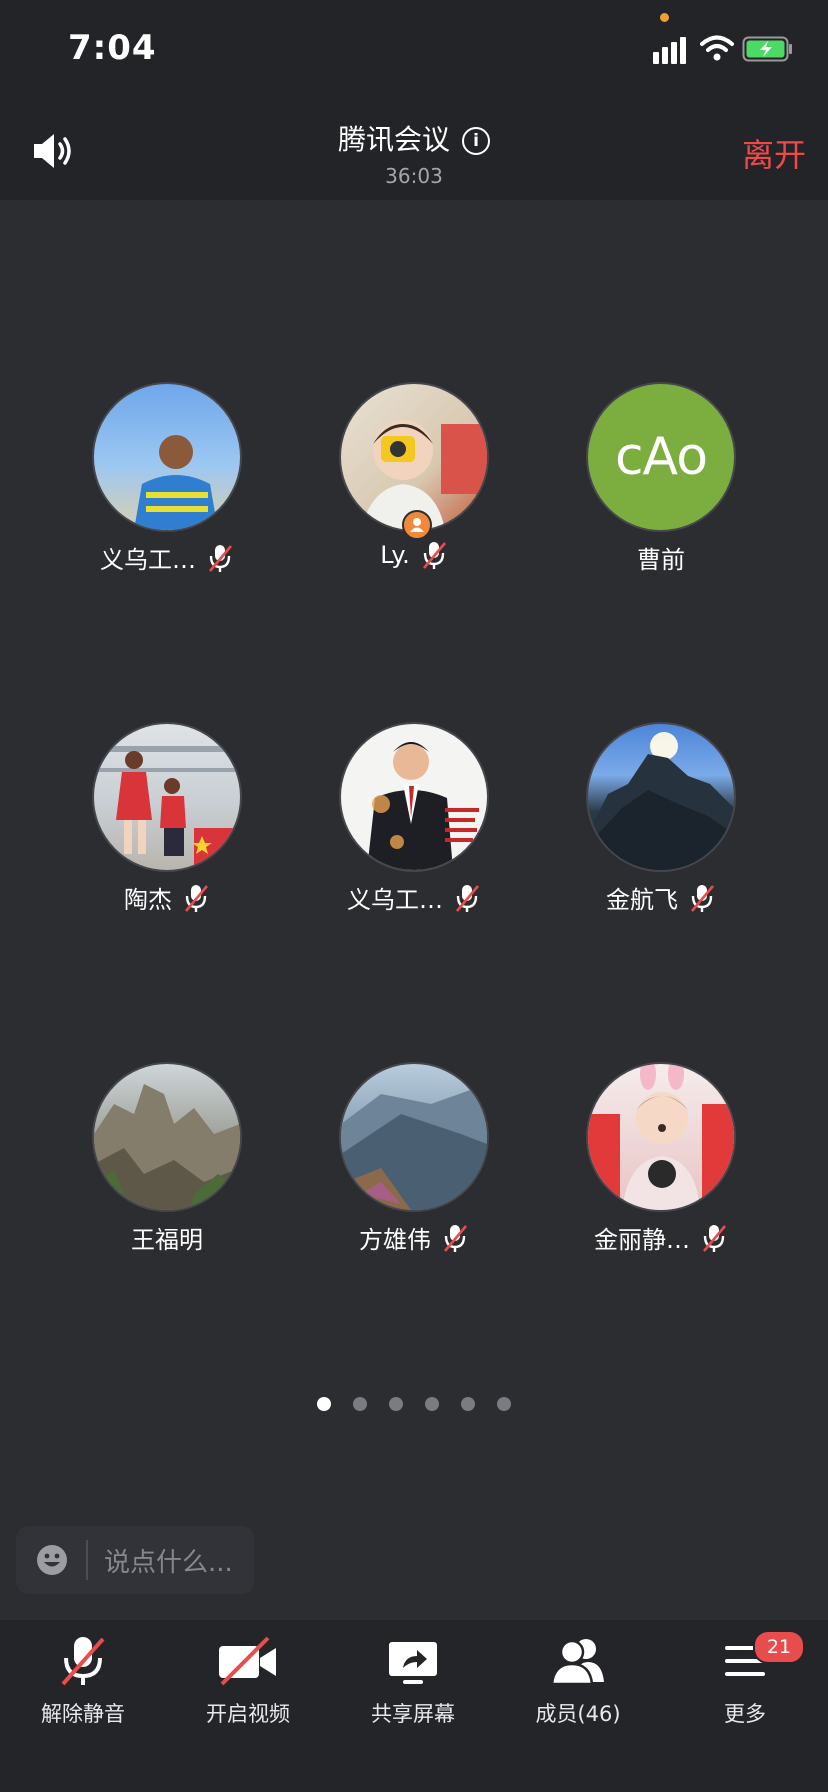 This screenshot has width=828, height=1792. I want to click on meeting-title: 腾讯会议 i, so click(414, 138).